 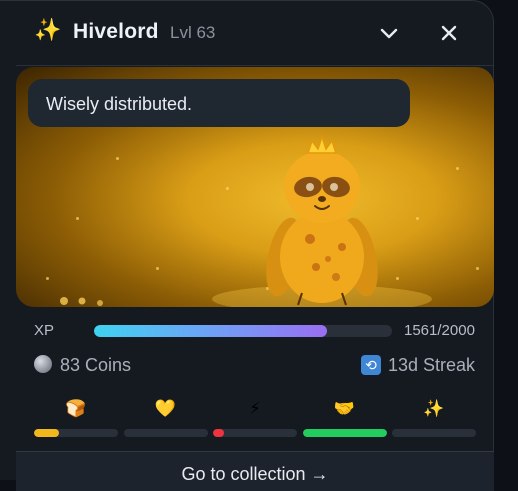 What do you see at coordinates (43, 364) in the screenshot?
I see `coin-icon` at bounding box center [43, 364].